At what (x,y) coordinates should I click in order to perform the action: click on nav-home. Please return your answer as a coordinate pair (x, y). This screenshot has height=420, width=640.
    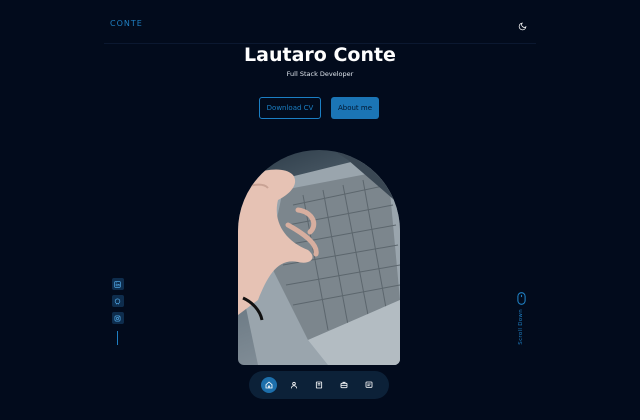
    Looking at the image, I should click on (269, 385).